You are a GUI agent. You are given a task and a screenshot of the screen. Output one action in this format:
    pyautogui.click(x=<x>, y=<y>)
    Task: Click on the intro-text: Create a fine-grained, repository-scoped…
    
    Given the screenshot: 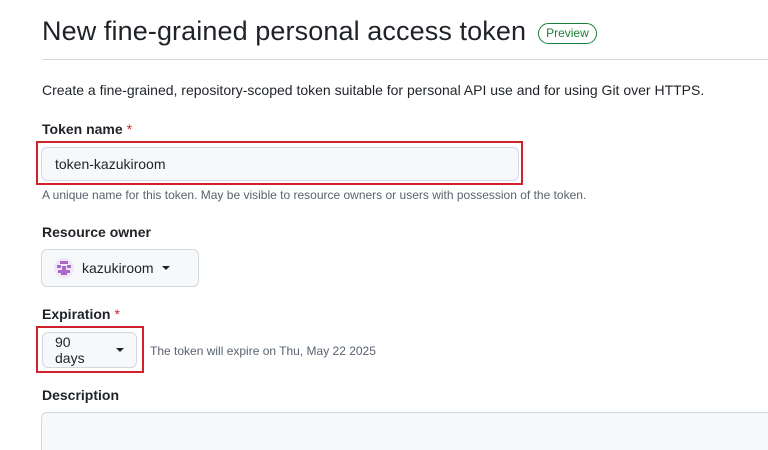 What is the action you would take?
    pyautogui.click(x=373, y=90)
    